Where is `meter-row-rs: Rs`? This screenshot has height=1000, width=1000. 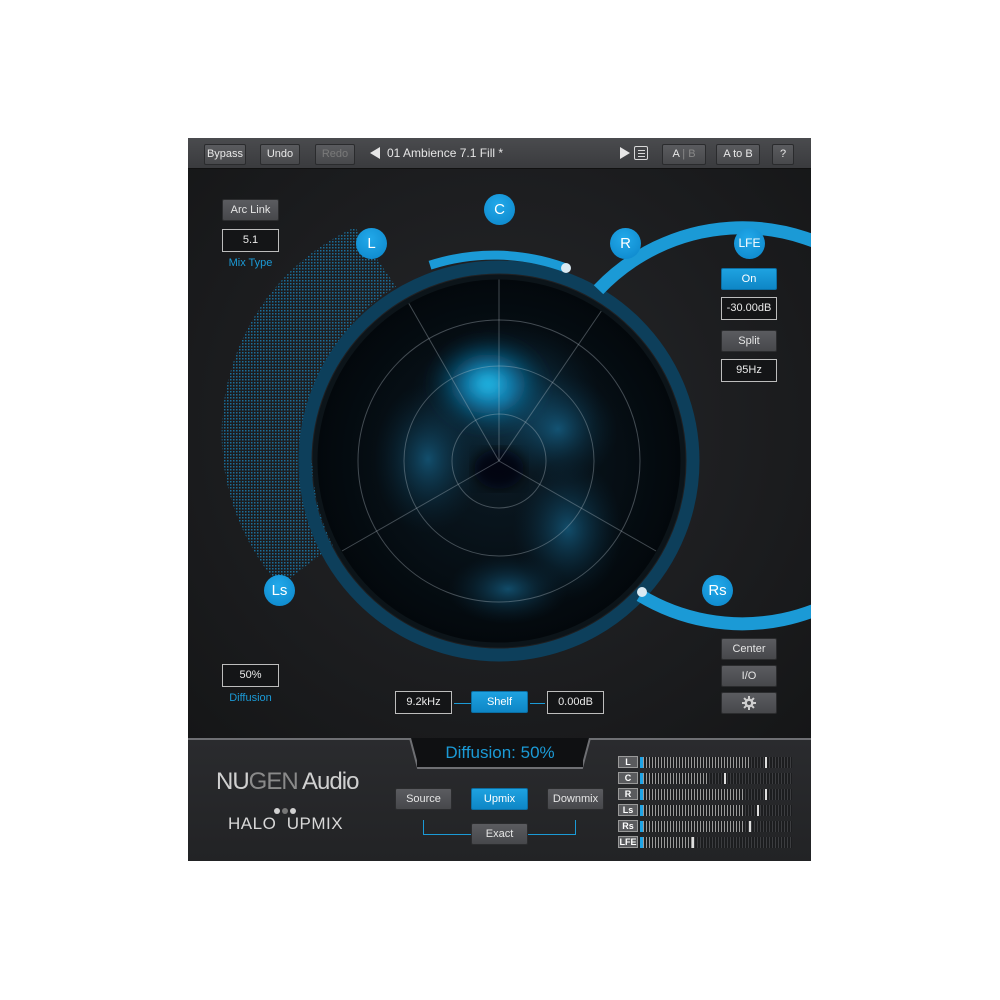 meter-row-rs: Rs is located at coordinates (706, 826).